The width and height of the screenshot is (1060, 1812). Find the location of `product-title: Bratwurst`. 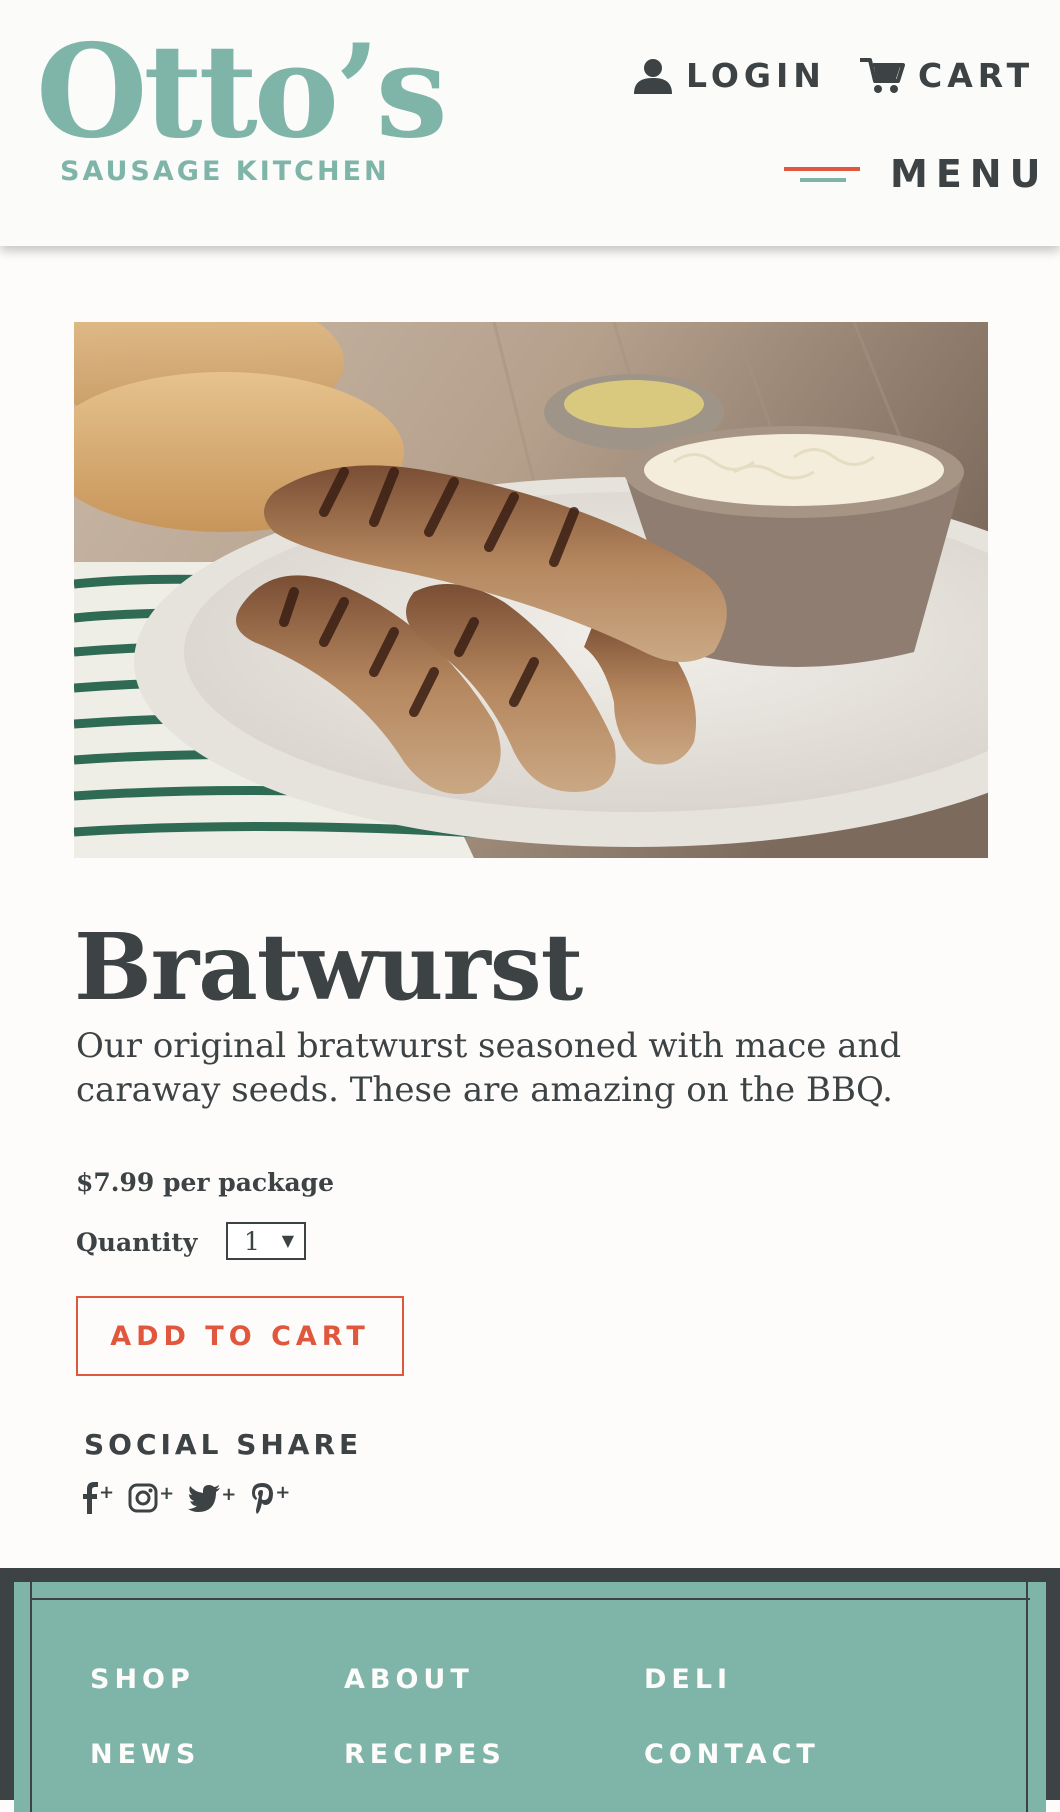

product-title: Bratwurst is located at coordinates (328, 967).